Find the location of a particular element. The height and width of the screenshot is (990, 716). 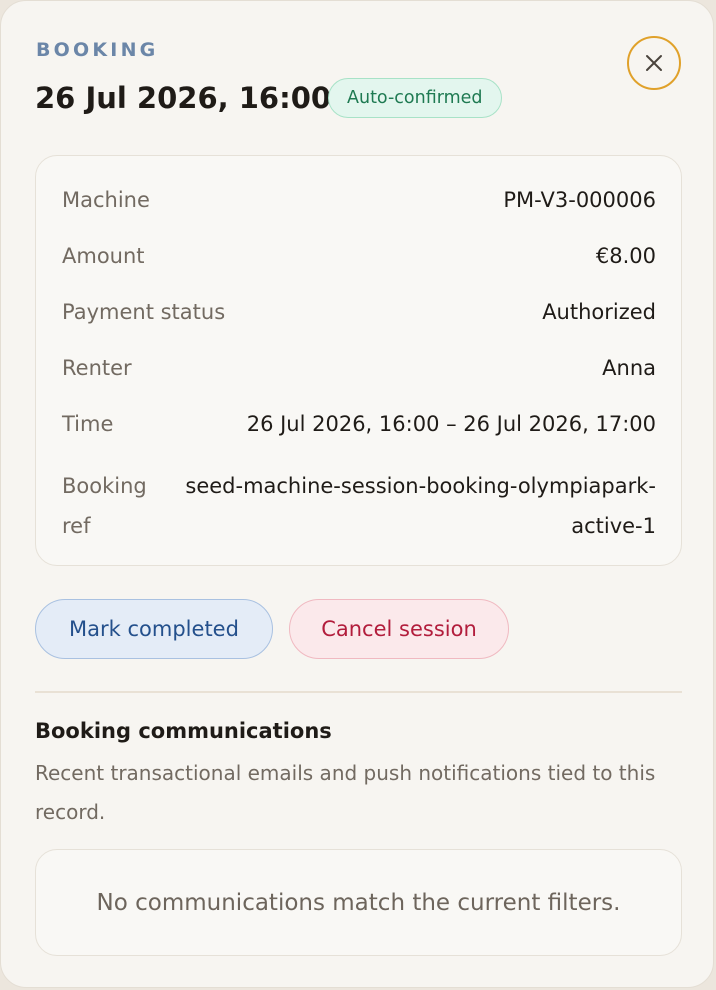

status-badge: Auto-confirmed is located at coordinates (415, 98).